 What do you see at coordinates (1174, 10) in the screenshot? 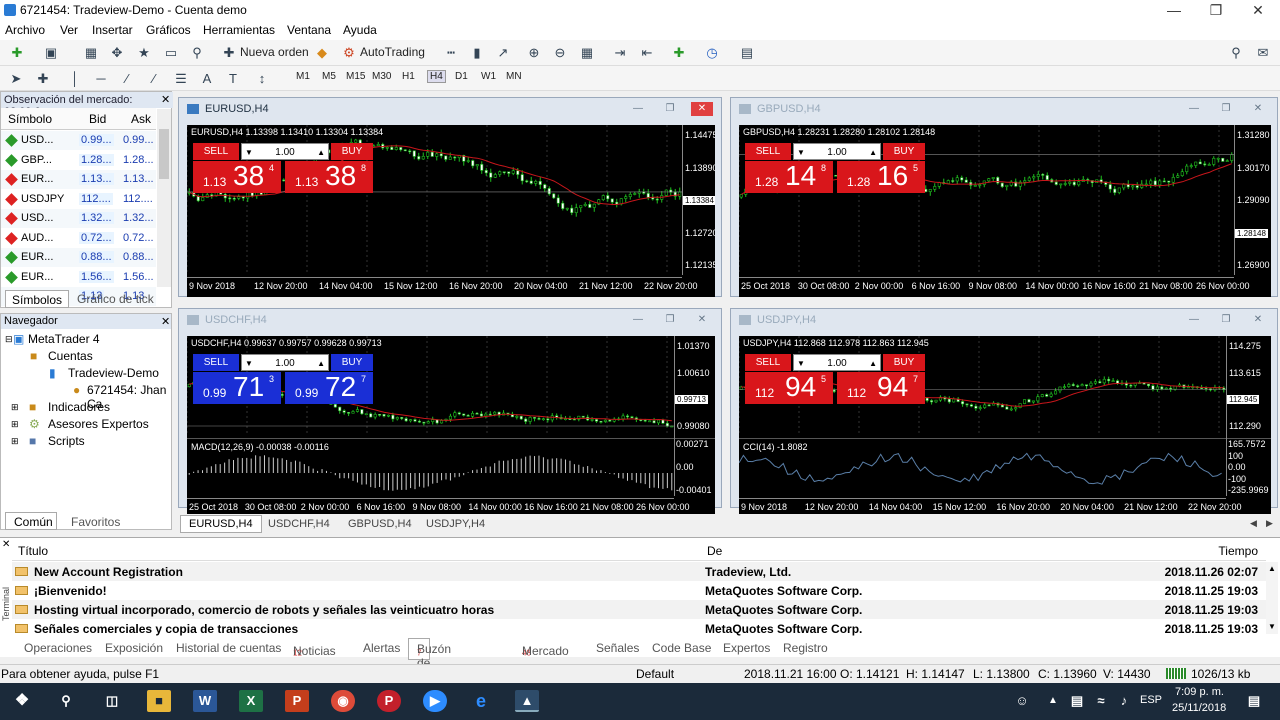
I see `minimize-button: —` at bounding box center [1174, 10].